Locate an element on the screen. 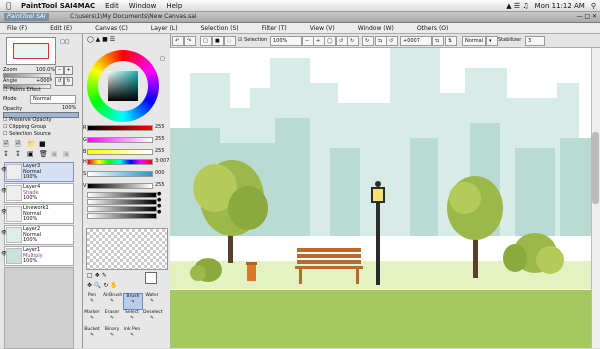  blend-mode-dropdown-icon: ▾ is located at coordinates (492, 41).